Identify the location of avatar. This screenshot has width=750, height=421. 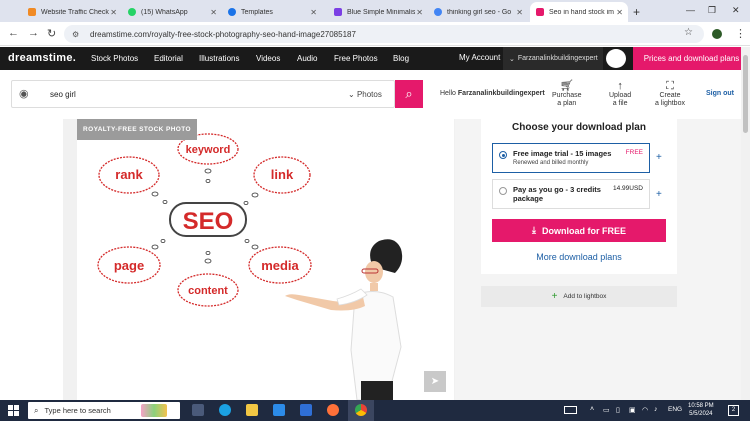
(616, 58).